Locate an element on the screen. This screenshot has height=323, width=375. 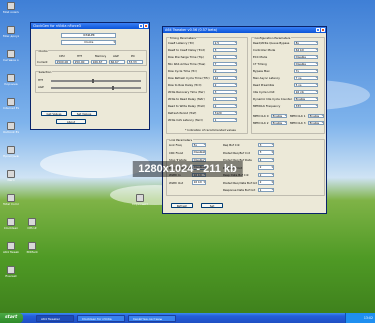
htt-slider-thumb is located at coordinates (93, 81).